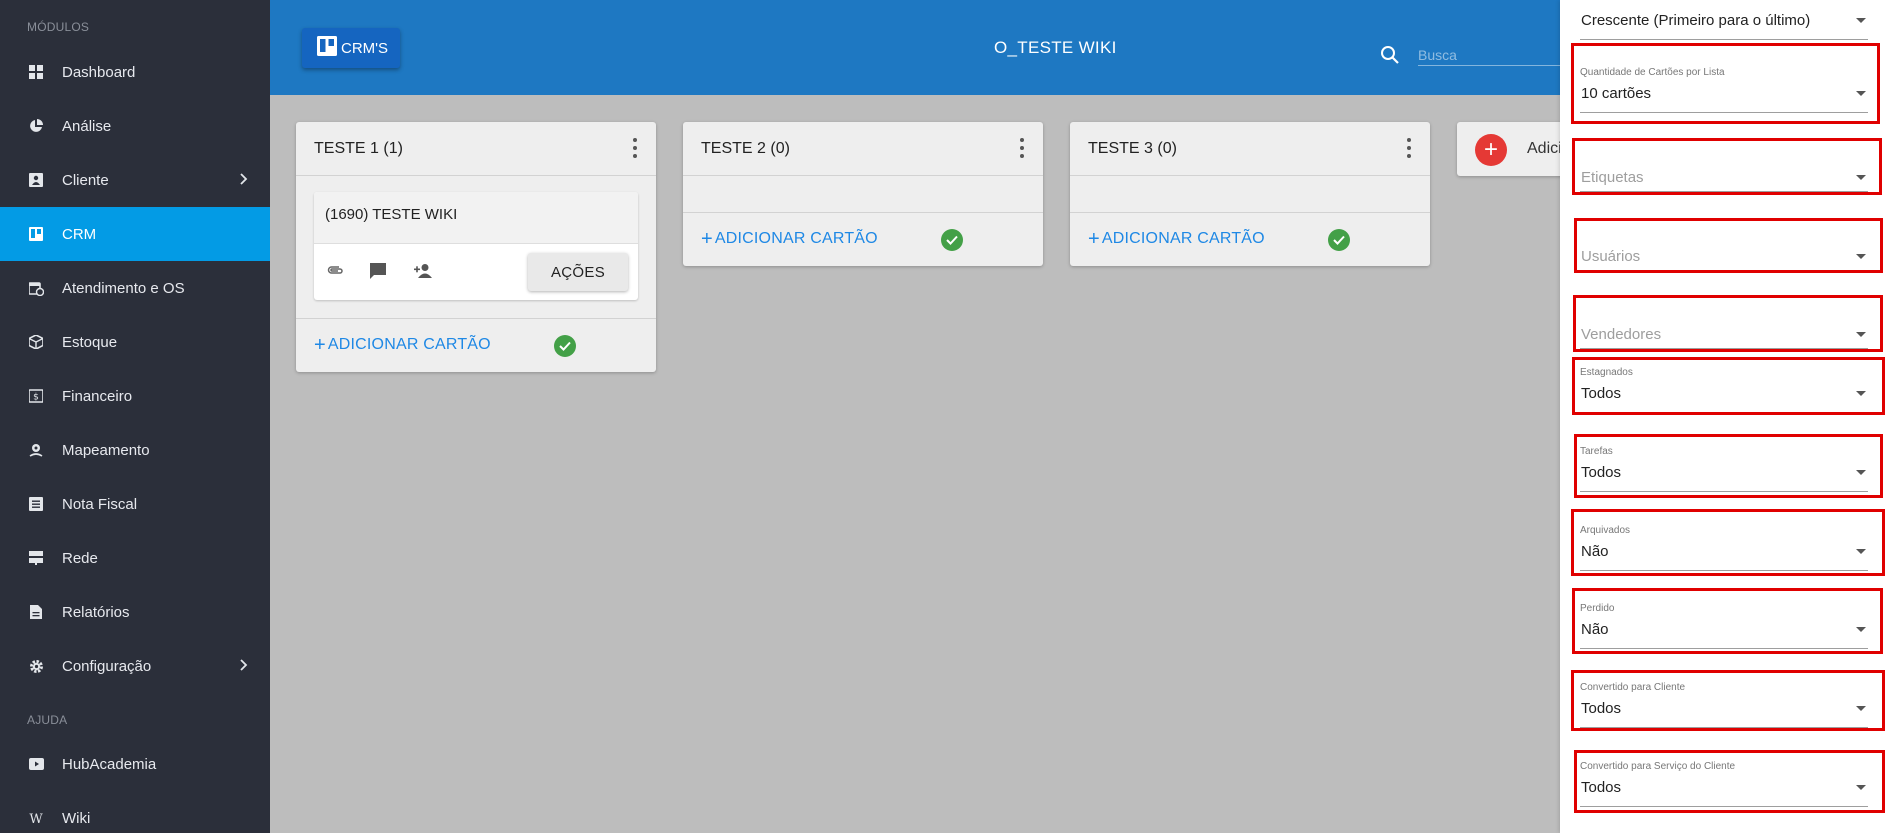  I want to click on board-title: O_TESTE WIKI, so click(1055, 47).